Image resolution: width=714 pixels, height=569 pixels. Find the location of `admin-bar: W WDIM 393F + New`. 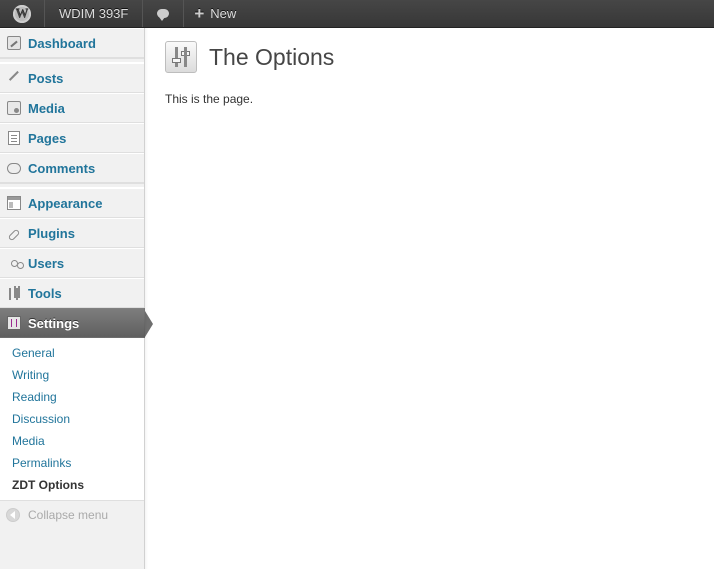

admin-bar: W WDIM 393F + New is located at coordinates (357, 14).